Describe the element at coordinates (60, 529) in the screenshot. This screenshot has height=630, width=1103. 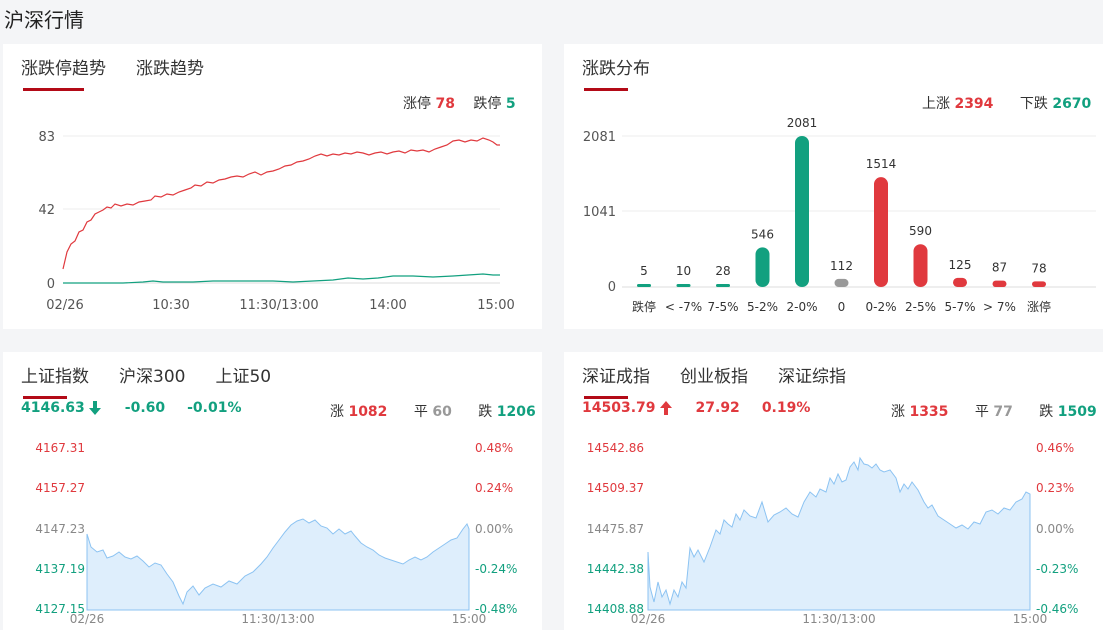
I see `y-left-tick: 4147.23` at that location.